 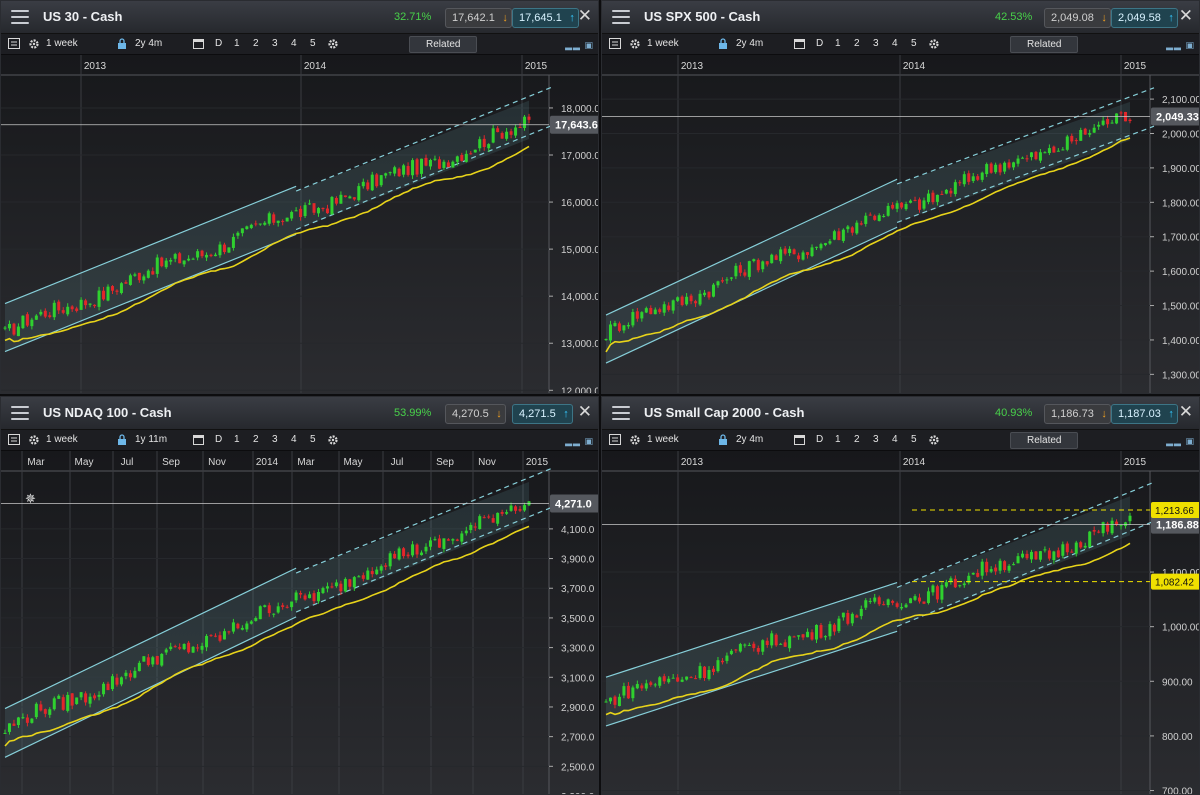 I want to click on sell-price-button: 2,049.08 ↓, so click(x=1077, y=18).